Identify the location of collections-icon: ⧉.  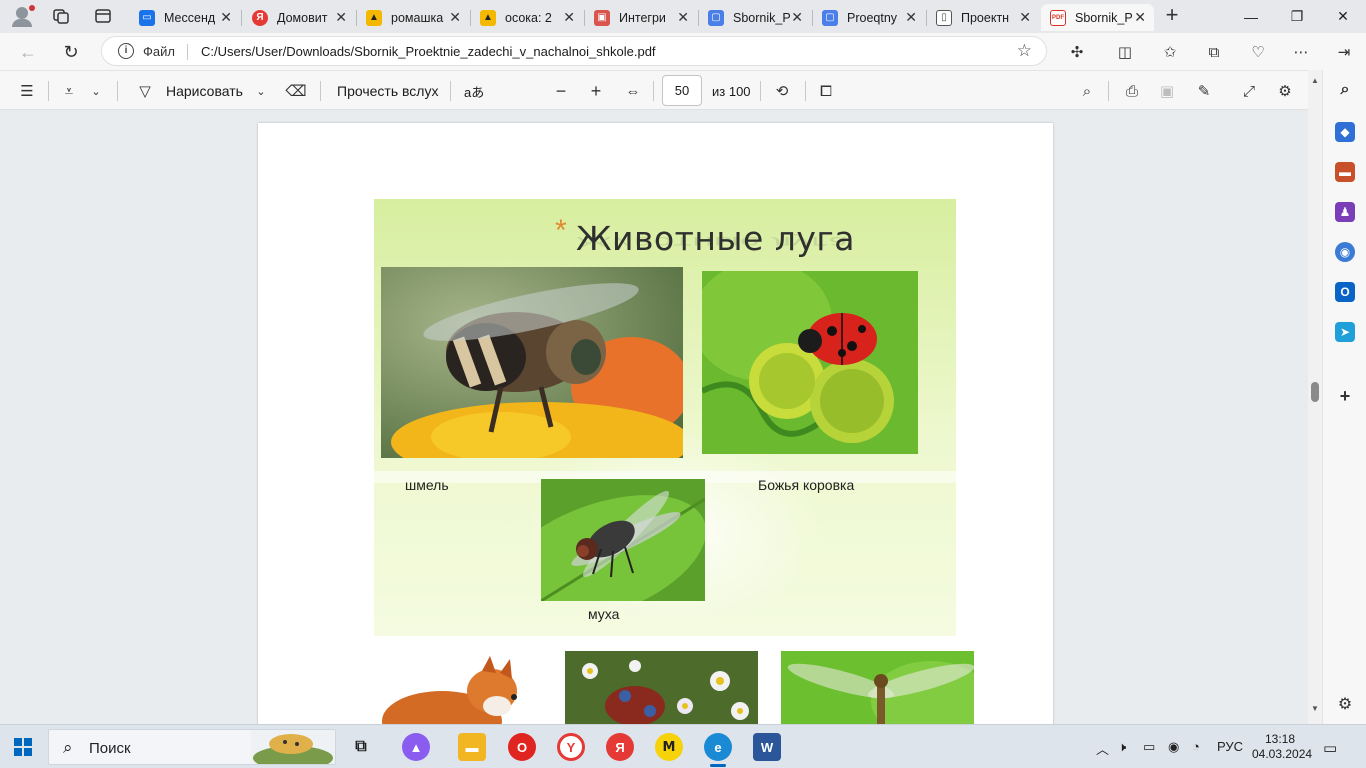
(1214, 52).